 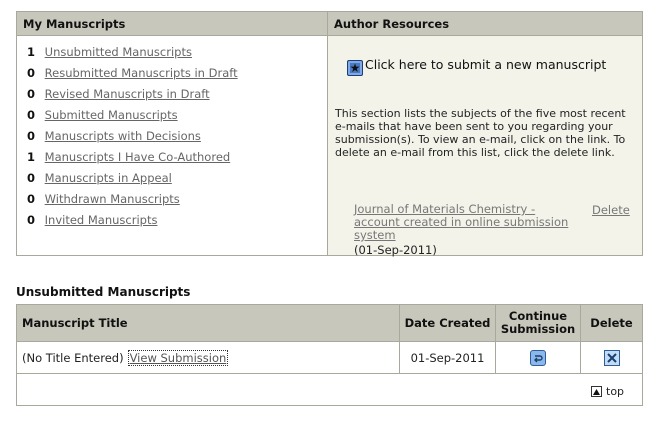 What do you see at coordinates (123, 136) in the screenshot?
I see `decisions-manuscripts-link: Manuscripts with Decisions` at bounding box center [123, 136].